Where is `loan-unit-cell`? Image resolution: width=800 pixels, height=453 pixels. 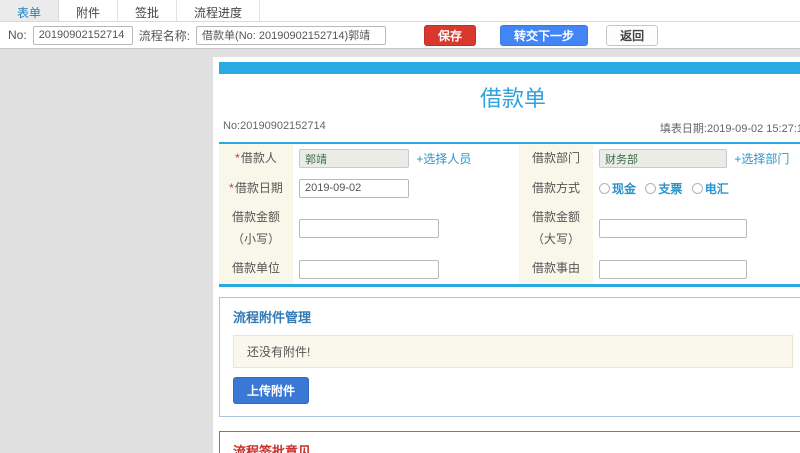 loan-unit-cell is located at coordinates (406, 270).